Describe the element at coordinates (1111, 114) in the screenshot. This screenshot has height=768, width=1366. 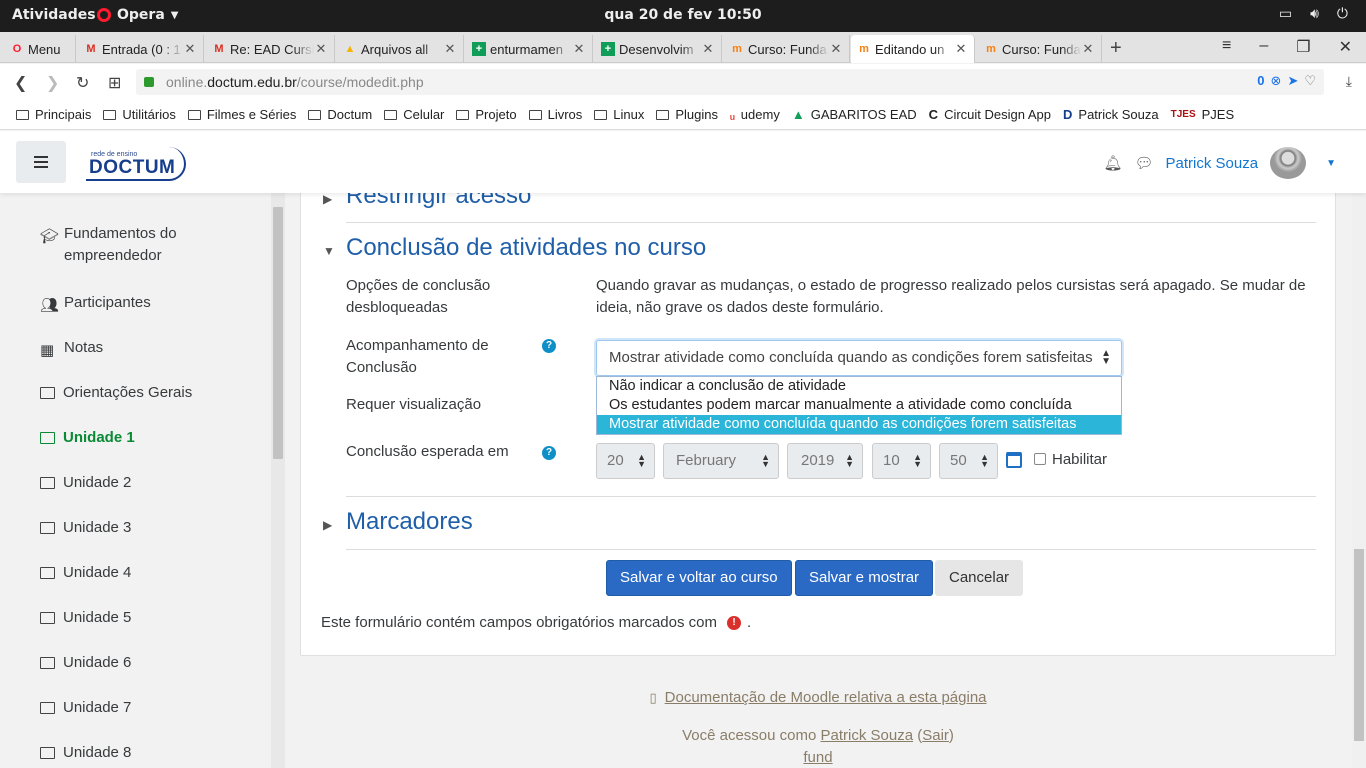
I see `bookmark-patrick: D Patrick Souza` at that location.